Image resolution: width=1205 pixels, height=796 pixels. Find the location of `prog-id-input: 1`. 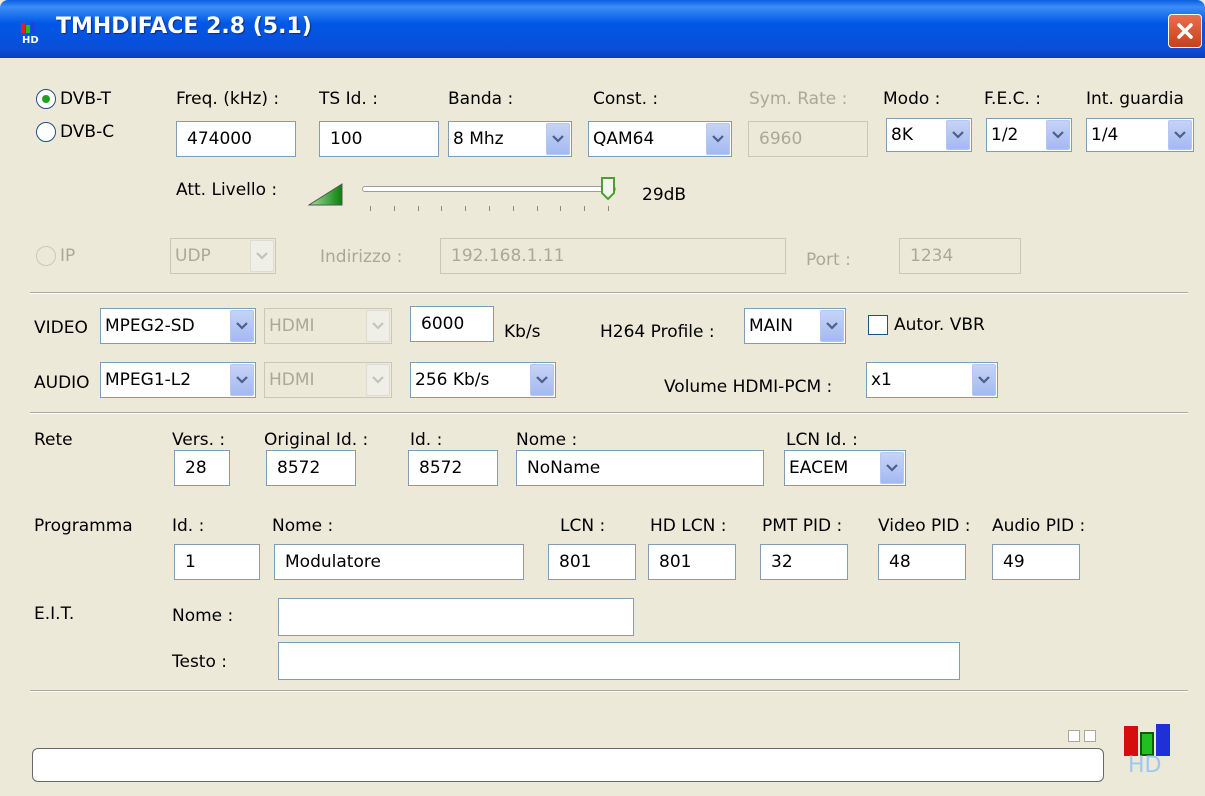

prog-id-input: 1 is located at coordinates (217, 562).